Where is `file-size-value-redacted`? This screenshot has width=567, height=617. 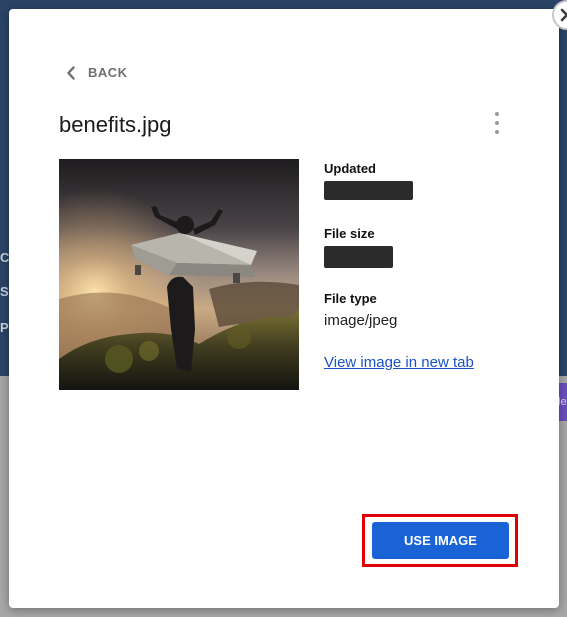 file-size-value-redacted is located at coordinates (358, 257).